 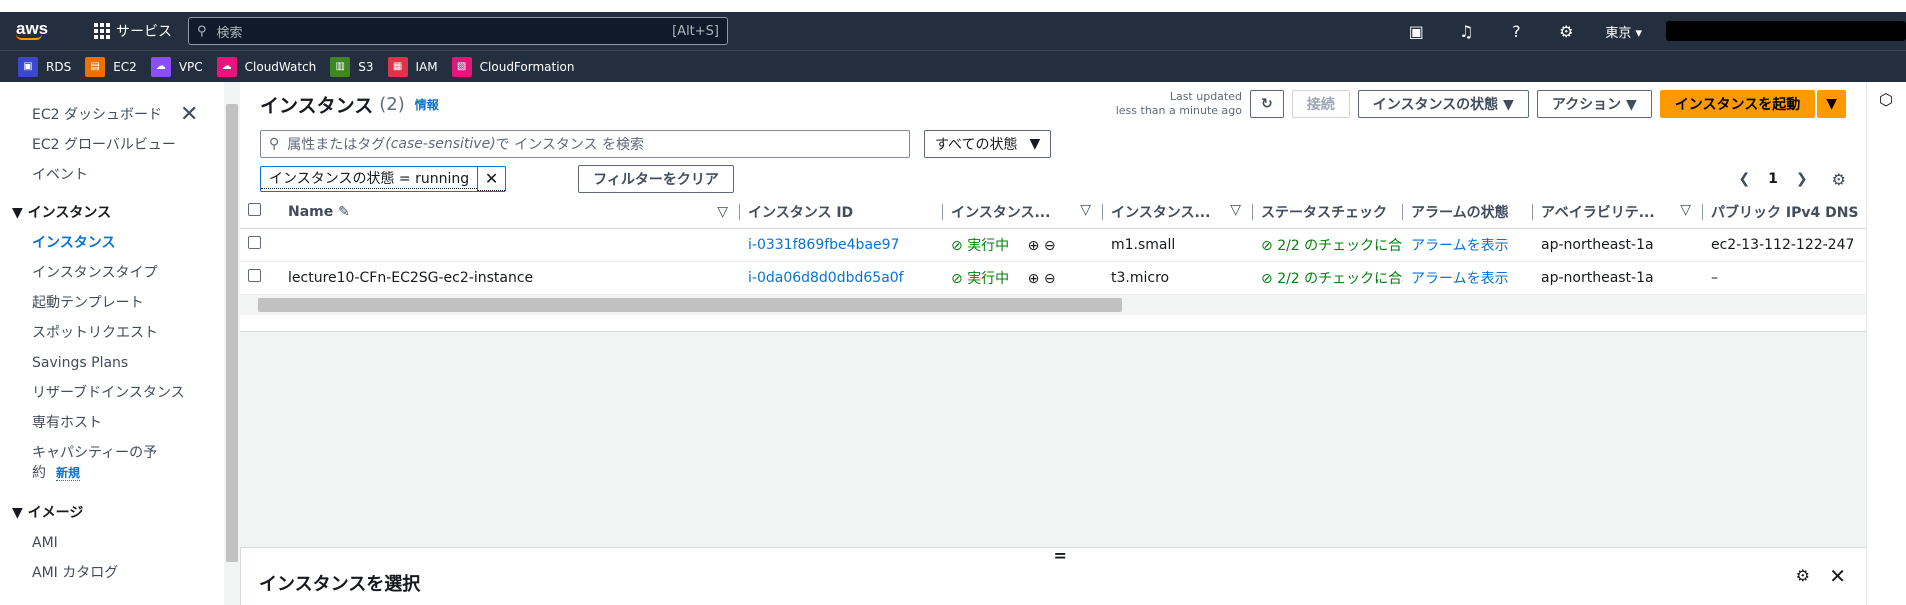 What do you see at coordinates (112, 475) in the screenshot?
I see `sidebar-item-capacity-2: 約新規` at bounding box center [112, 475].